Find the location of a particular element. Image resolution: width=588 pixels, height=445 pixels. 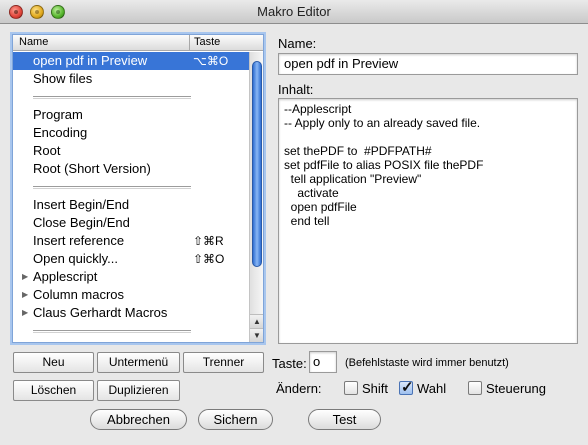

window-title: Makro Editor is located at coordinates (294, 11).